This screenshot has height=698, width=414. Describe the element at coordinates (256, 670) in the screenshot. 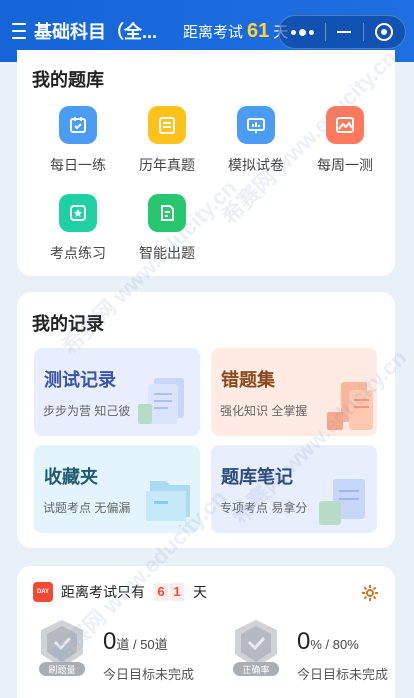

I see `medal-label: 正确率` at that location.